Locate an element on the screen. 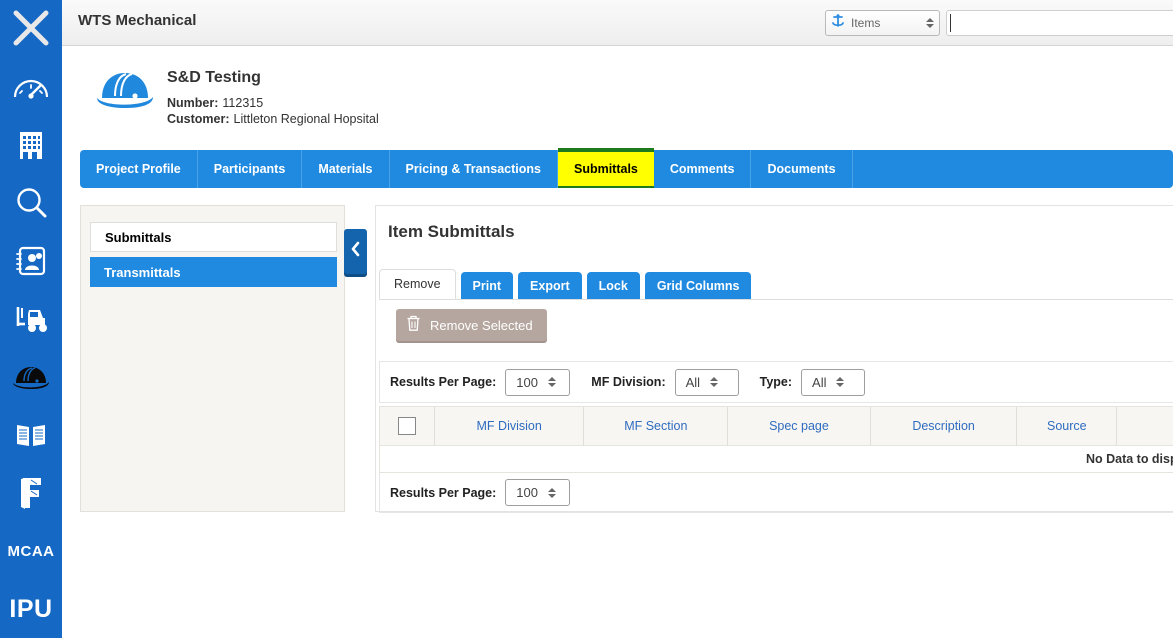 The height and width of the screenshot is (638, 1173). toolbar-divider is located at coordinates (776, 299).